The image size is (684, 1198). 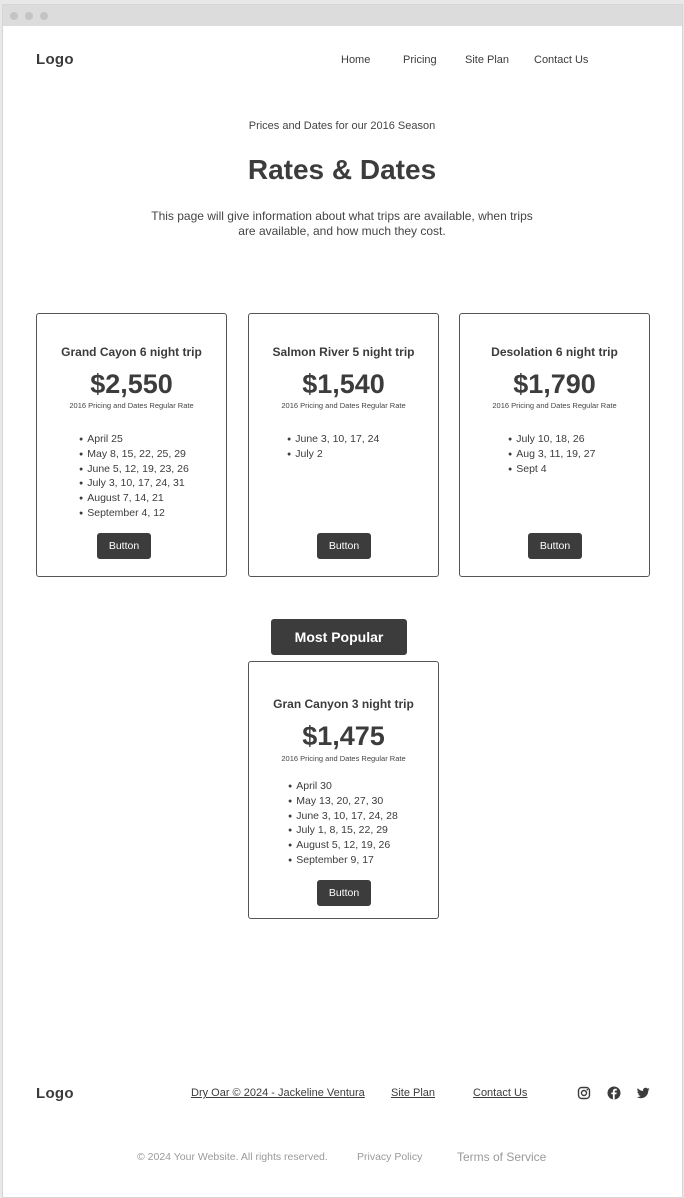 What do you see at coordinates (501, 1157) in the screenshot?
I see `terms-of-service-link: Terms of Service` at bounding box center [501, 1157].